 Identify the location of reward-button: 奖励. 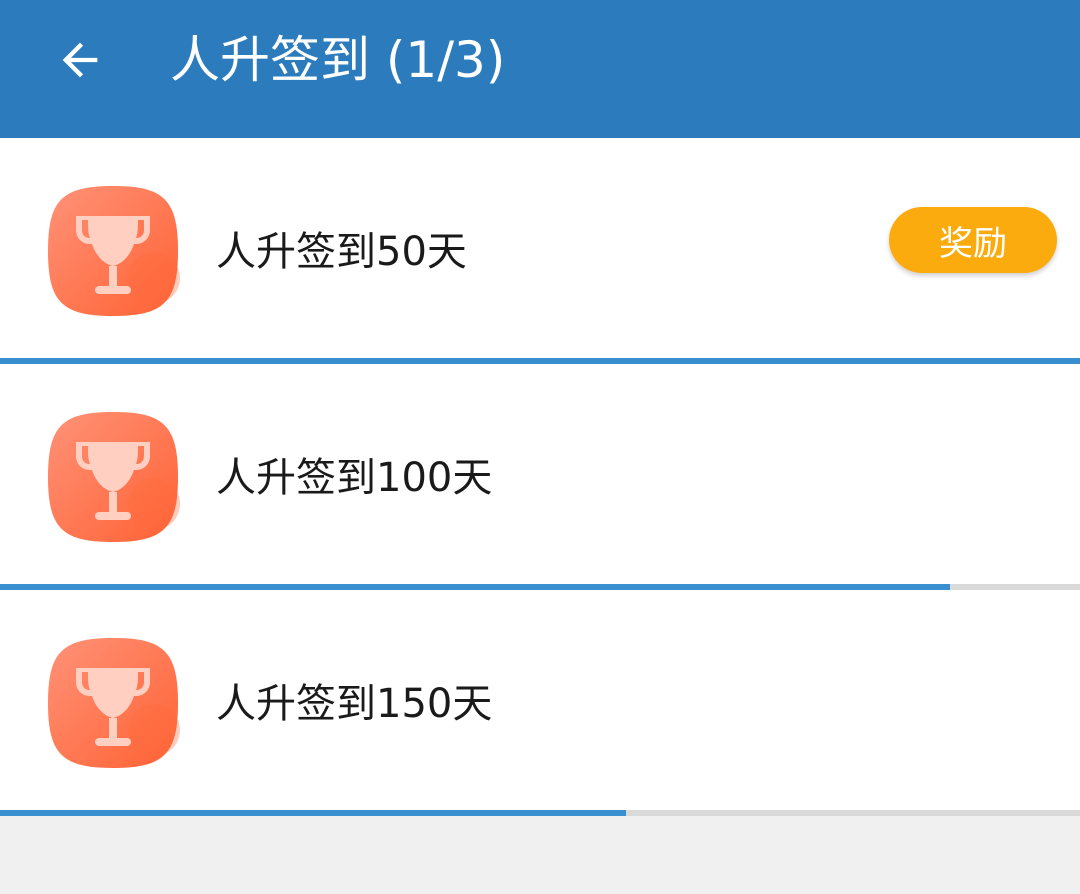
(973, 240).